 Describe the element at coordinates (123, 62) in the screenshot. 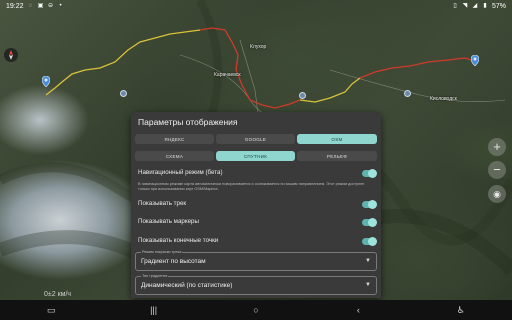

I see `gpx-track-segment-south` at that location.